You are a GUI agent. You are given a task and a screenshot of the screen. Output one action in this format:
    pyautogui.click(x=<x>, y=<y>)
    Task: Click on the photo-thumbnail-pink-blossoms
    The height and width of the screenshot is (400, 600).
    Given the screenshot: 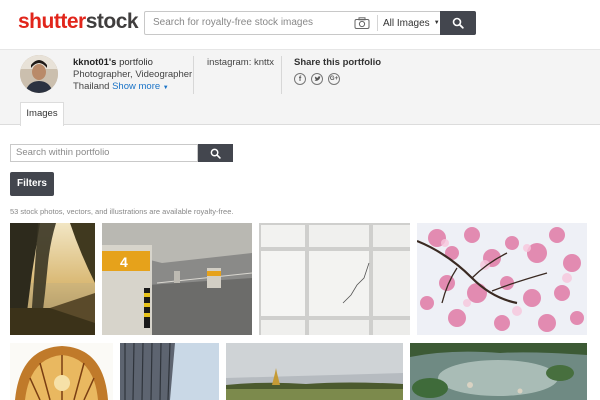 What is the action you would take?
    pyautogui.click(x=502, y=279)
    